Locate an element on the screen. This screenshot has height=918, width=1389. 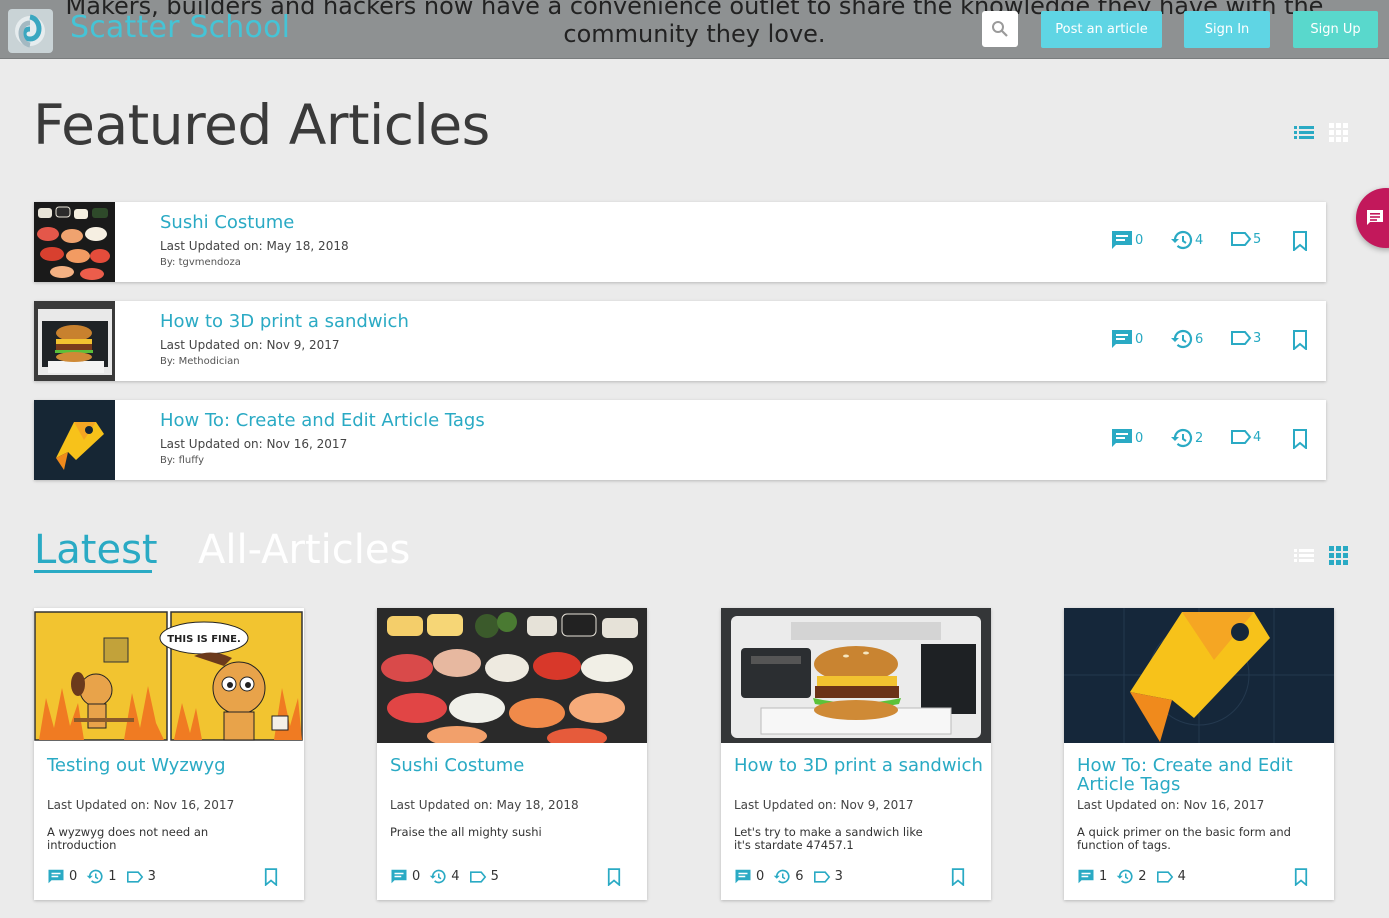
card-title: Testing out Wyzwyg is located at coordinates (172, 765).